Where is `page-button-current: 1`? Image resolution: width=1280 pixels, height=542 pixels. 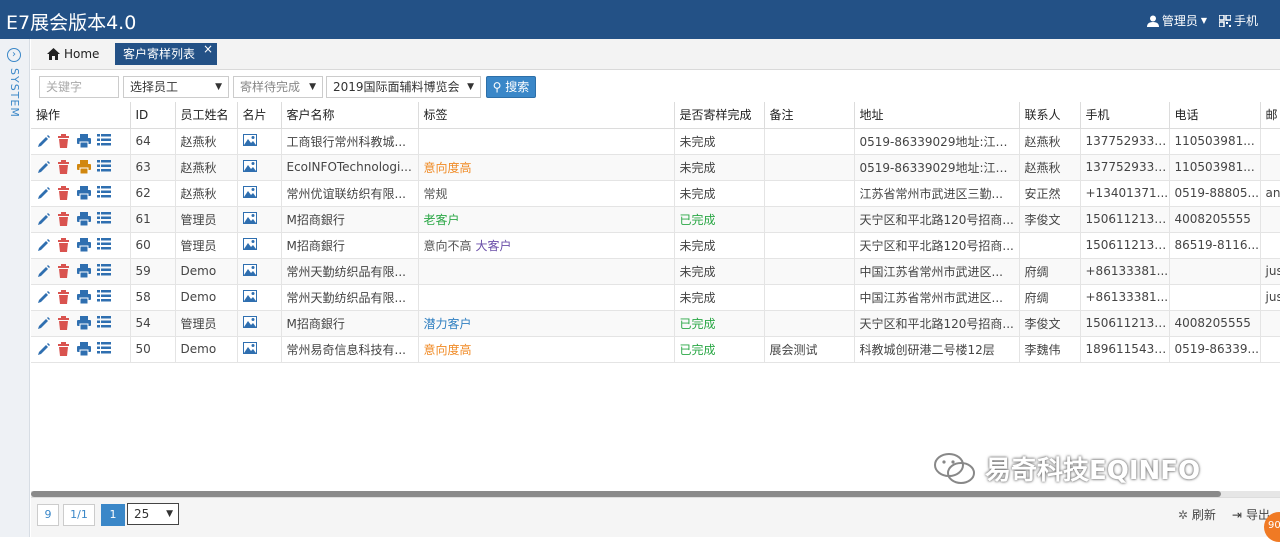
page-button-current: 1 is located at coordinates (113, 515).